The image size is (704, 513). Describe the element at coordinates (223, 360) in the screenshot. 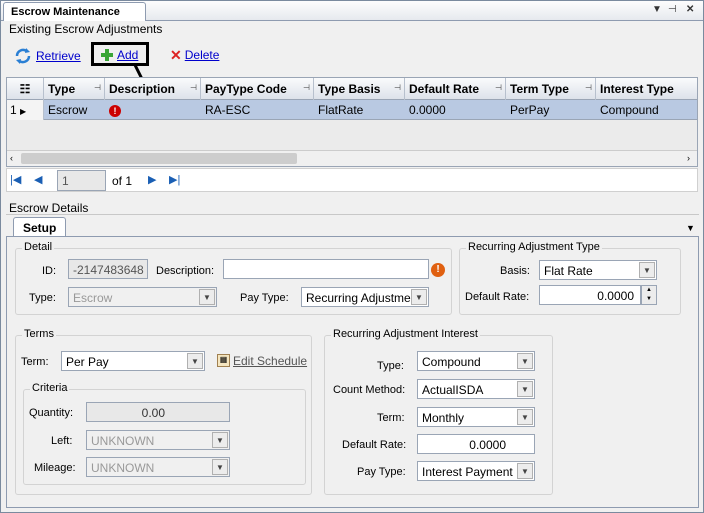

I see `calendar-icon: ▦` at that location.